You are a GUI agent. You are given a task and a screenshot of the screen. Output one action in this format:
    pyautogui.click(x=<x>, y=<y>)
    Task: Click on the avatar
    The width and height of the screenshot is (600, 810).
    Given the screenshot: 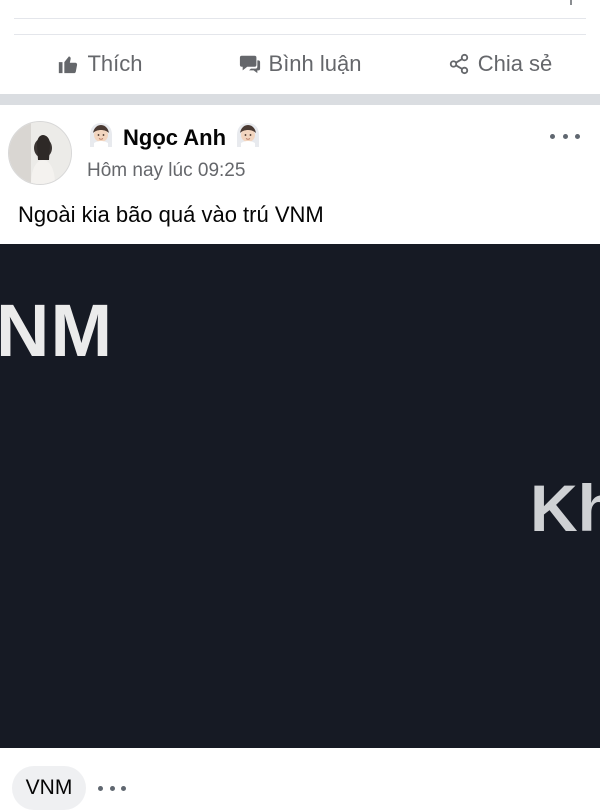 What is the action you would take?
    pyautogui.click(x=40, y=153)
    